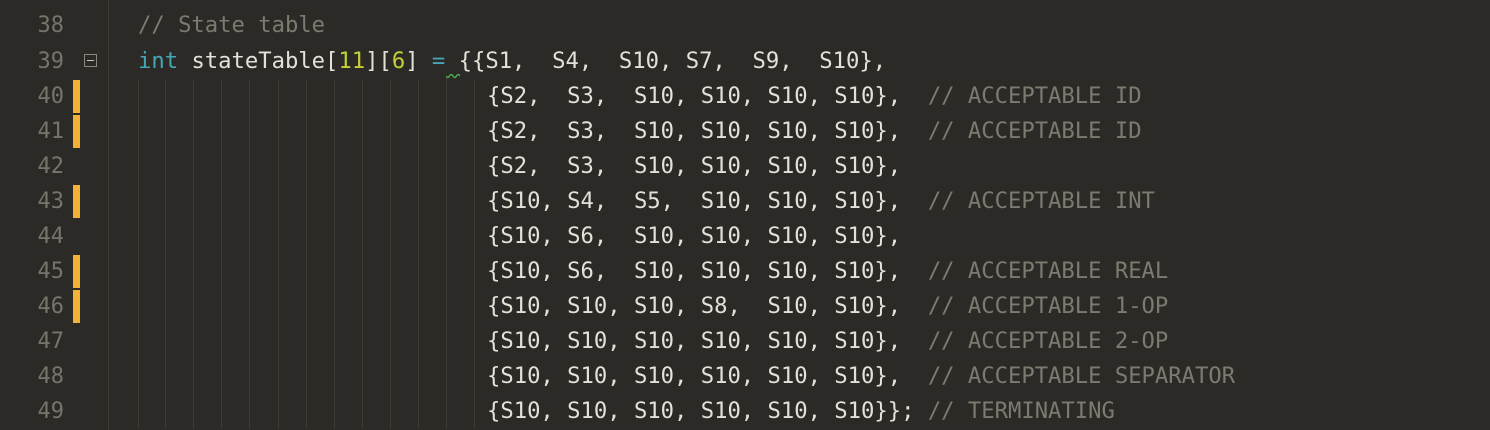  What do you see at coordinates (398, 61) in the screenshot?
I see `number-literal: 6` at bounding box center [398, 61].